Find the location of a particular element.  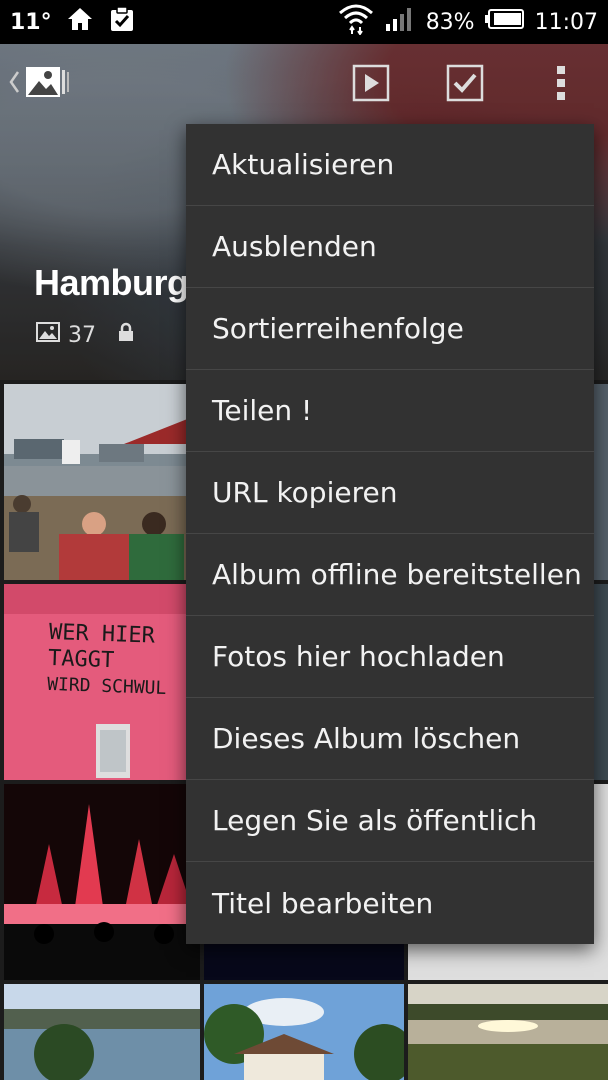

up-navigation-button is located at coordinates (39, 84).